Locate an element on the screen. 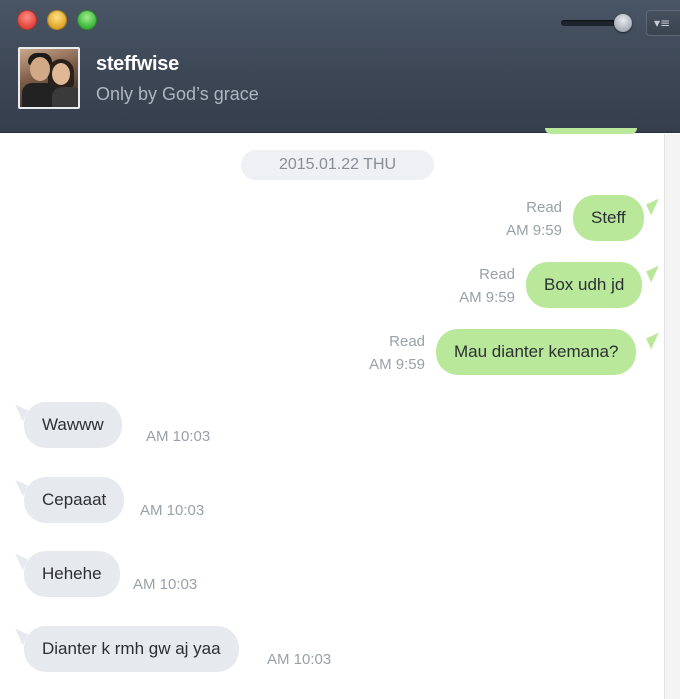  incoming-message: Wawww is located at coordinates (73, 425).